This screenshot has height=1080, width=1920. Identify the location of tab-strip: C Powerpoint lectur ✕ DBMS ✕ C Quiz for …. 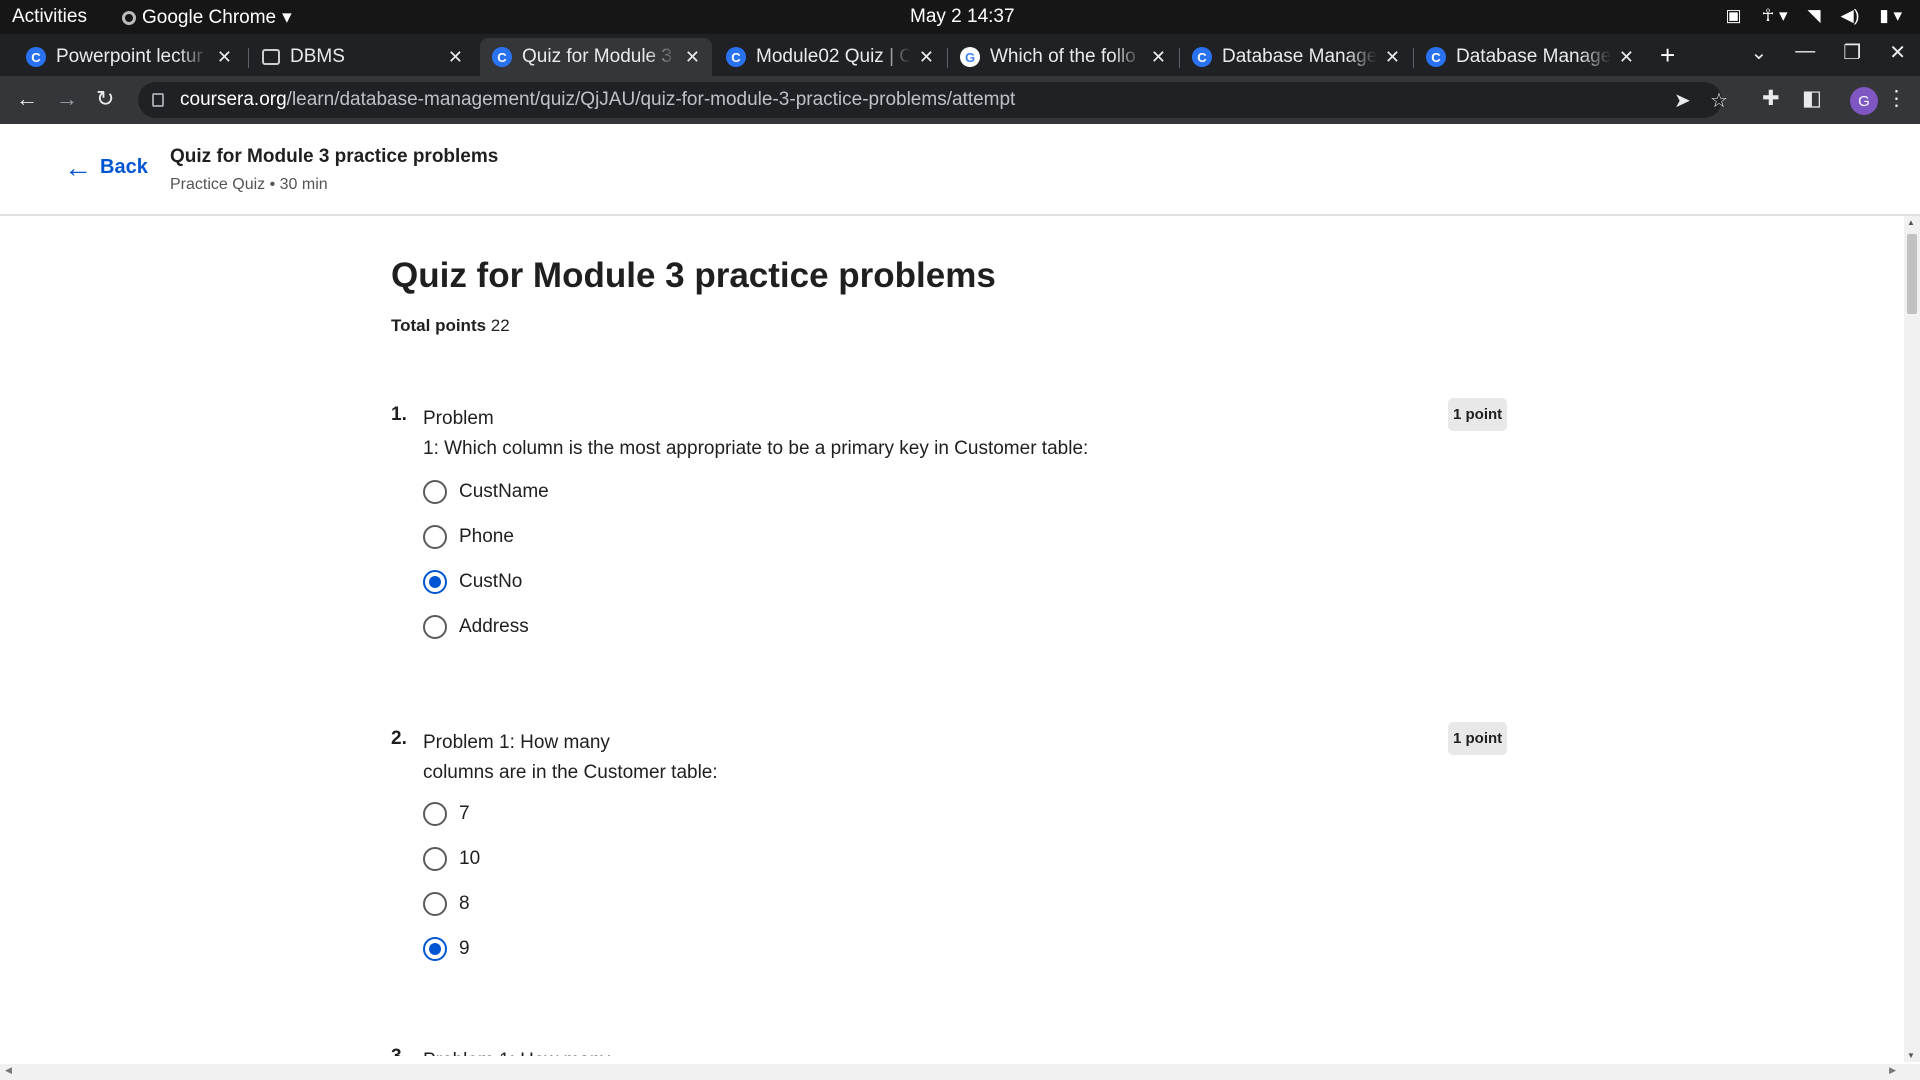
(960, 55).